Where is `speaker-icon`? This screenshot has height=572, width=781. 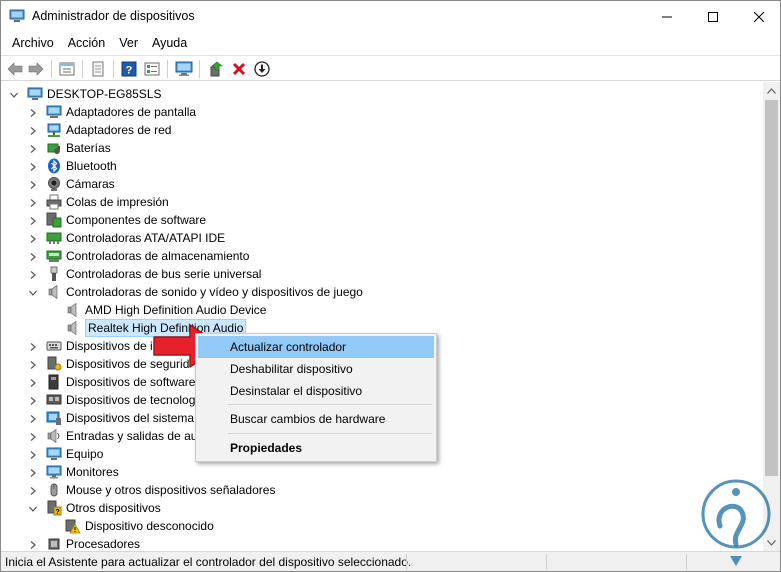
speaker-icon is located at coordinates (73, 328).